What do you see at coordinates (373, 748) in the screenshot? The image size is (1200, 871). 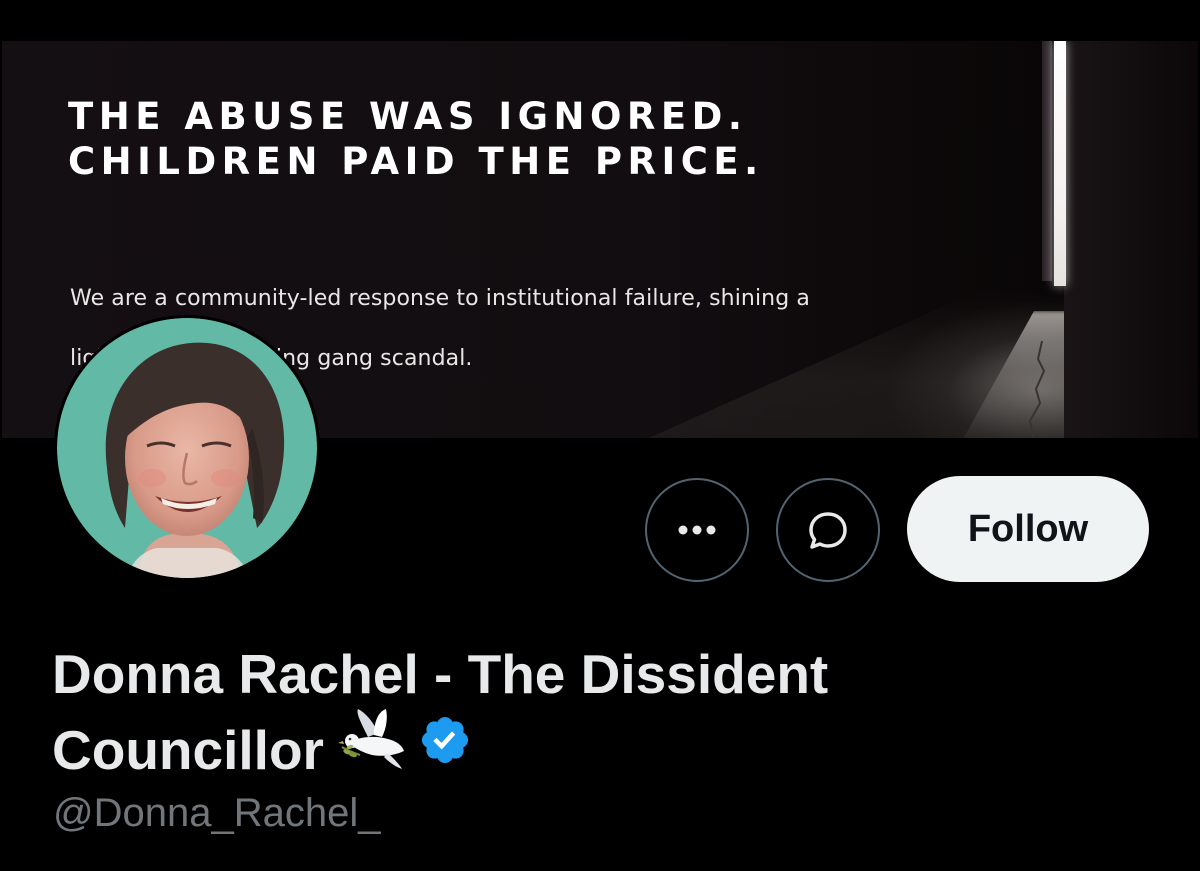 I see `dove-of-peace-icon` at bounding box center [373, 748].